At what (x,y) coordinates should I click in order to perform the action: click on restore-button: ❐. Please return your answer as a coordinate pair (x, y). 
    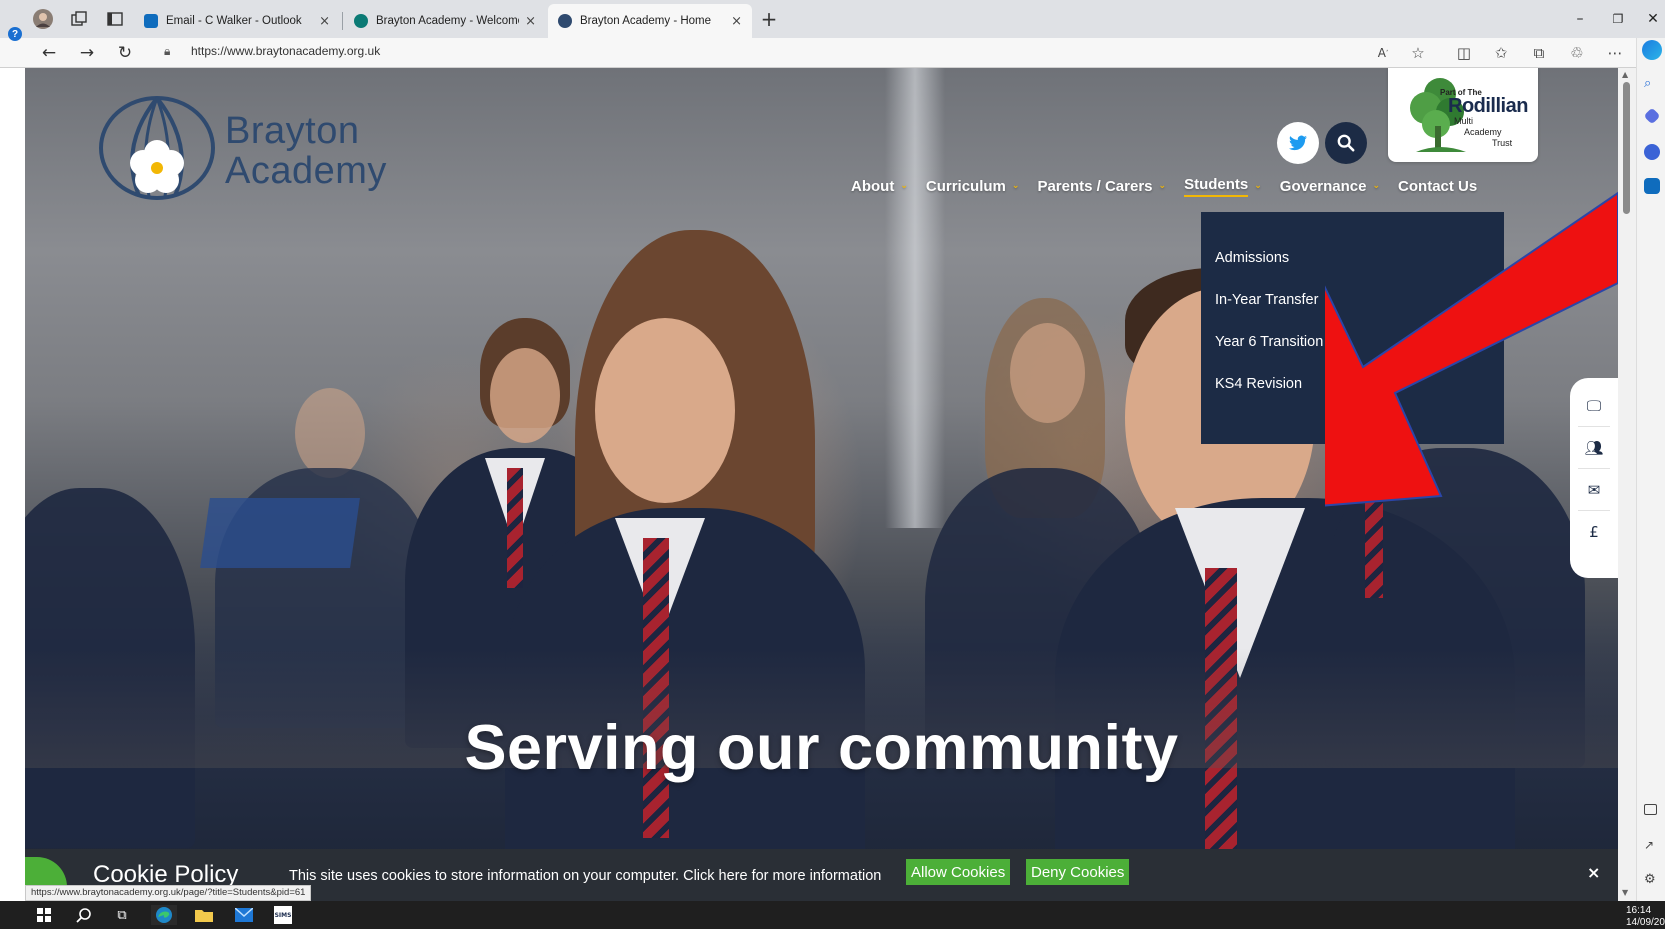
    Looking at the image, I should click on (1618, 19).